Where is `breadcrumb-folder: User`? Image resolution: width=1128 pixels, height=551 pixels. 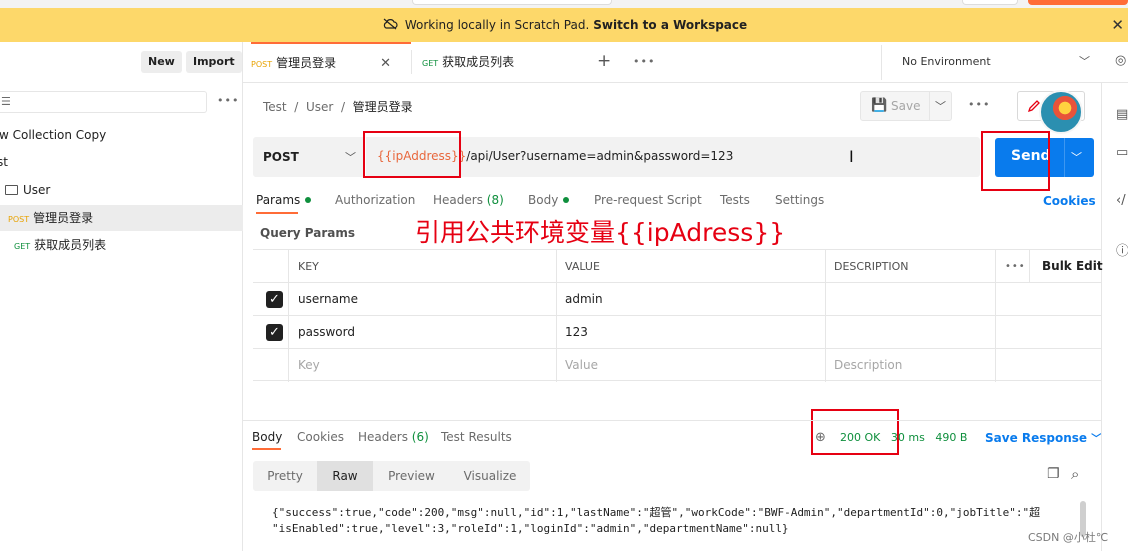
breadcrumb-folder: User is located at coordinates (319, 107).